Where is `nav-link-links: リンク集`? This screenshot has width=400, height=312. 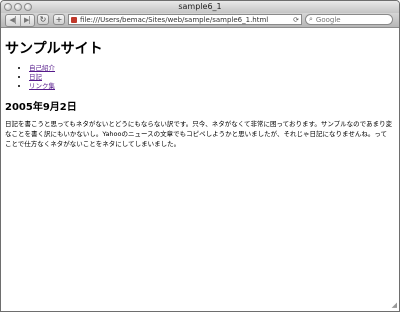
nav-link-links: リンク集 is located at coordinates (42, 86).